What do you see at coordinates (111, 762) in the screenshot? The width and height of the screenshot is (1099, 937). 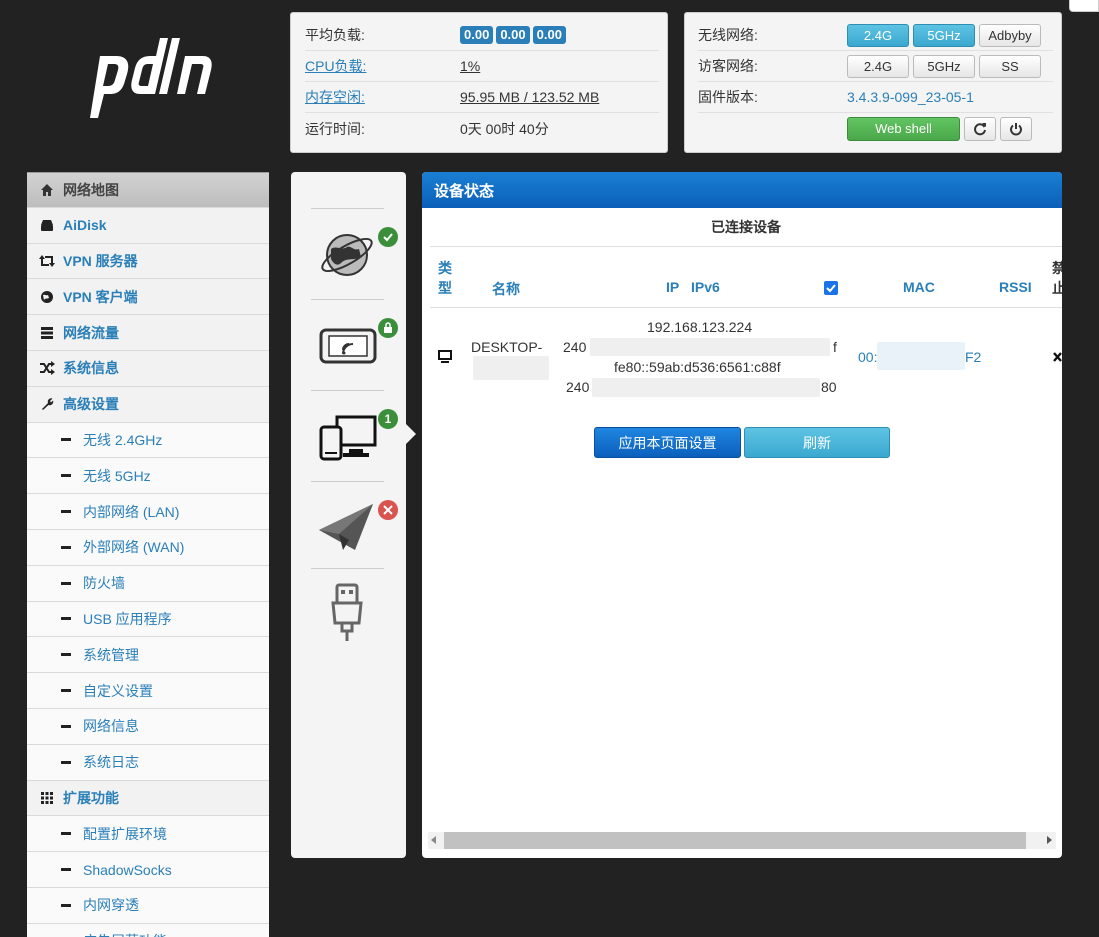 I see `sidebar-item-label: 系统日志` at bounding box center [111, 762].